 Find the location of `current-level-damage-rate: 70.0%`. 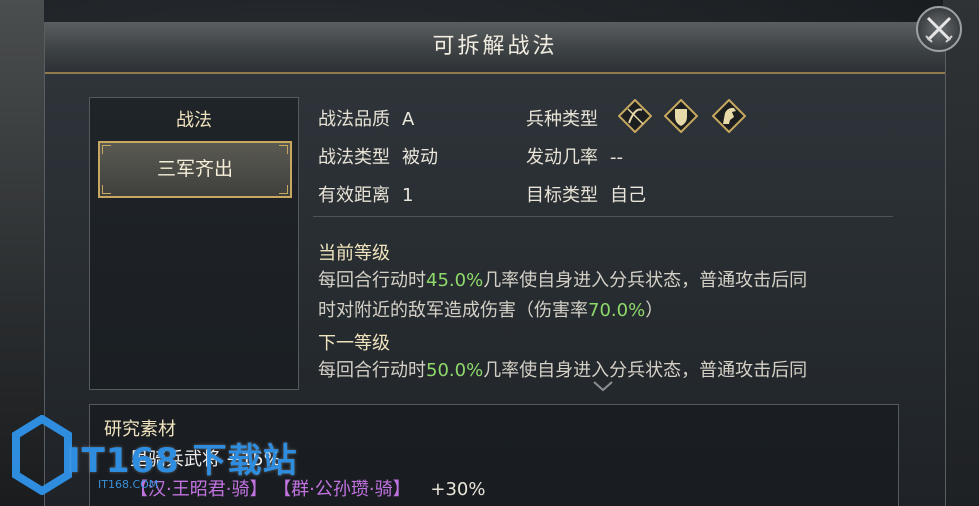

current-level-damage-rate: 70.0% is located at coordinates (617, 310).